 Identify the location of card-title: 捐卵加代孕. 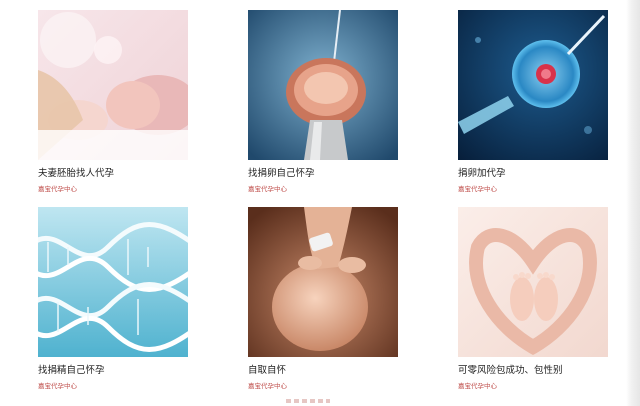
(533, 174).